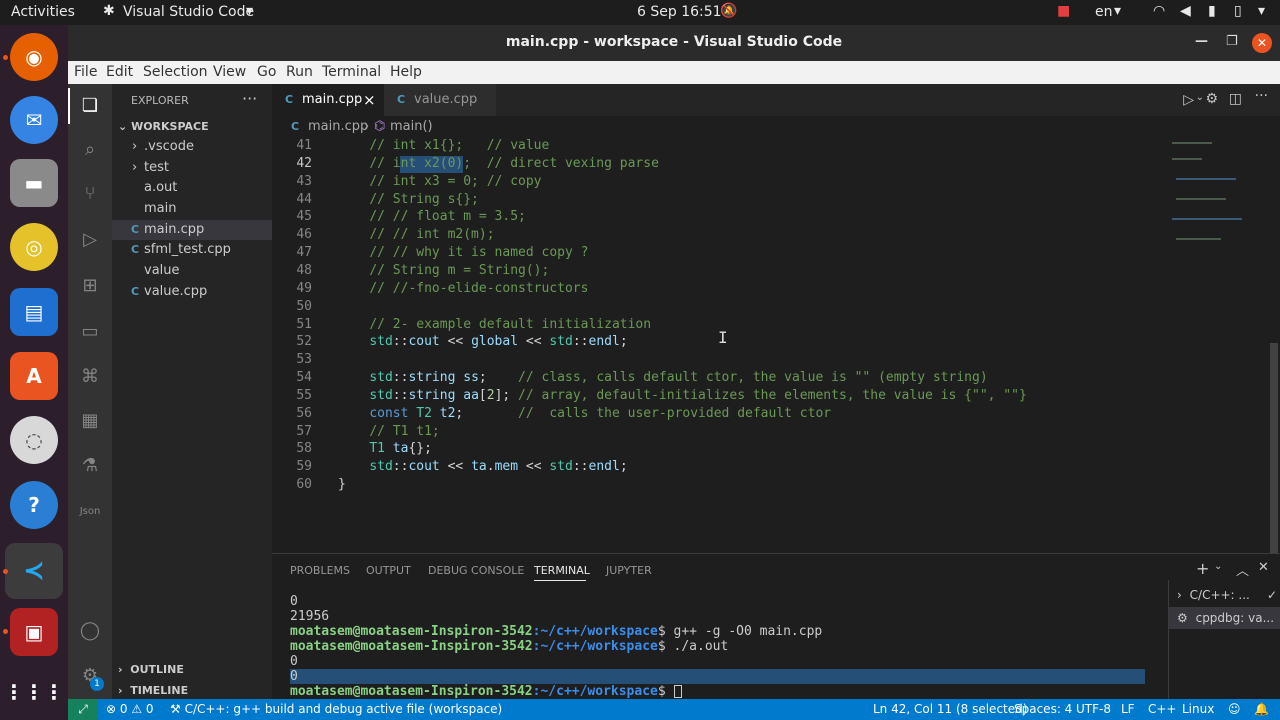 The width and height of the screenshot is (1280, 720). I want to click on battery-icon: ▯, so click(1238, 11).